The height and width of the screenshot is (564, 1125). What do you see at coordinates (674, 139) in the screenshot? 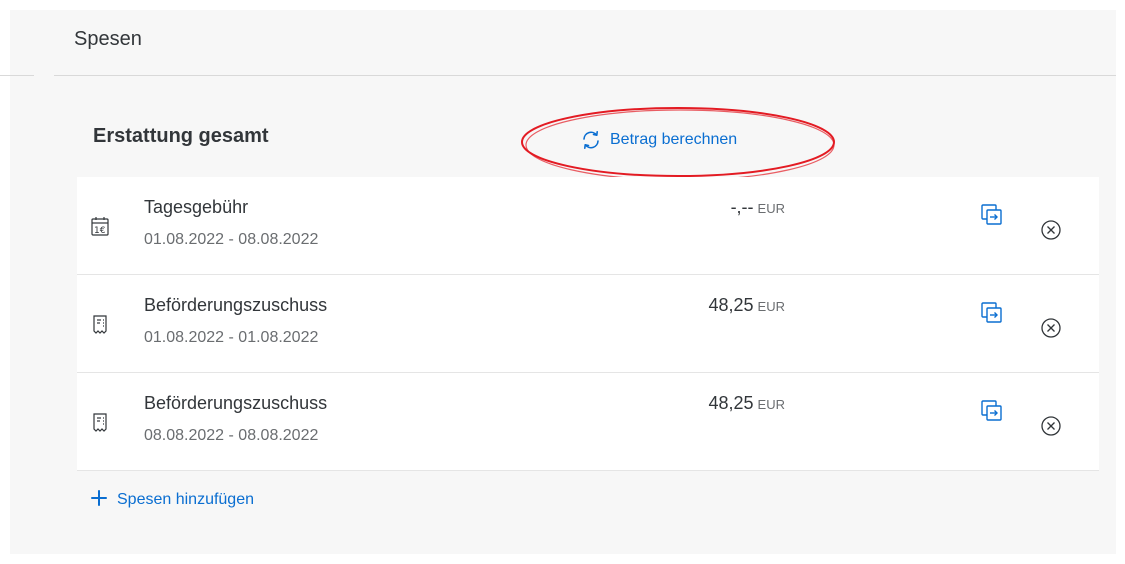
I see `calculate-amount-label: Betrag berechnen` at bounding box center [674, 139].